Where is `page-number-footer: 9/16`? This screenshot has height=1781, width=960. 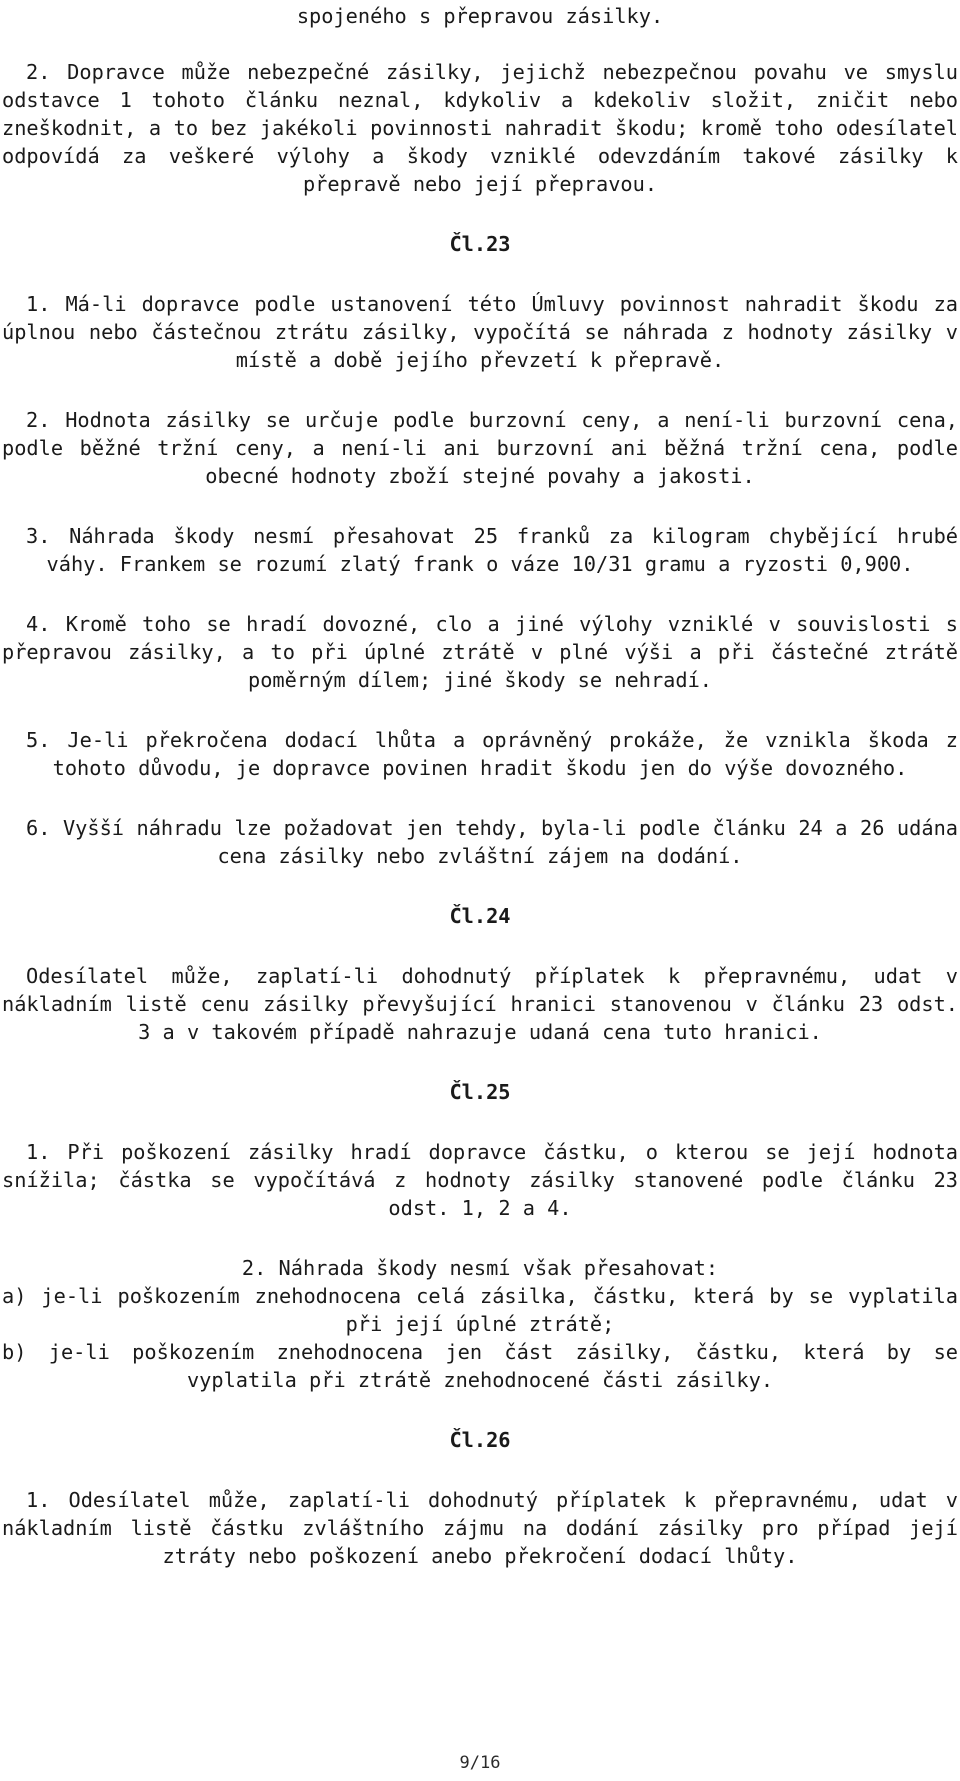
page-number-footer: 9/16 is located at coordinates (480, 1763).